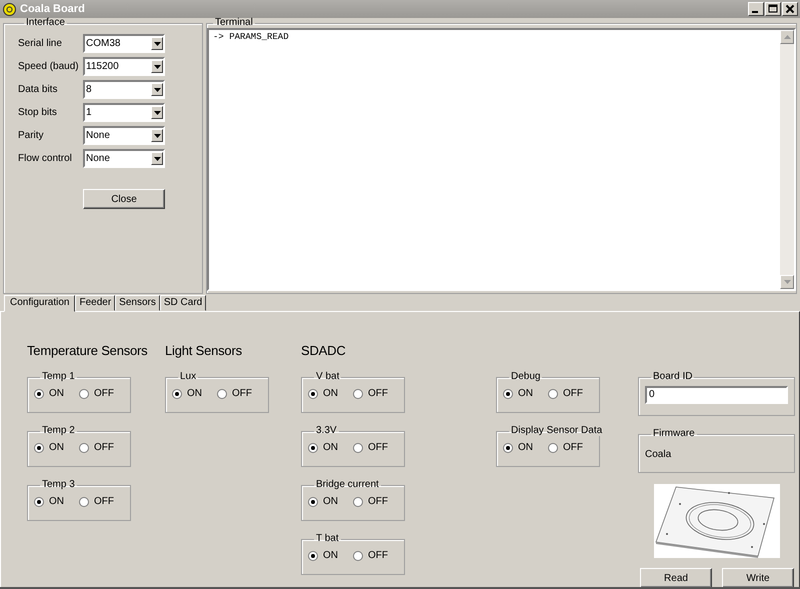 The image size is (800, 589). What do you see at coordinates (124, 43) in the screenshot?
I see `dropdown: COM38` at bounding box center [124, 43].